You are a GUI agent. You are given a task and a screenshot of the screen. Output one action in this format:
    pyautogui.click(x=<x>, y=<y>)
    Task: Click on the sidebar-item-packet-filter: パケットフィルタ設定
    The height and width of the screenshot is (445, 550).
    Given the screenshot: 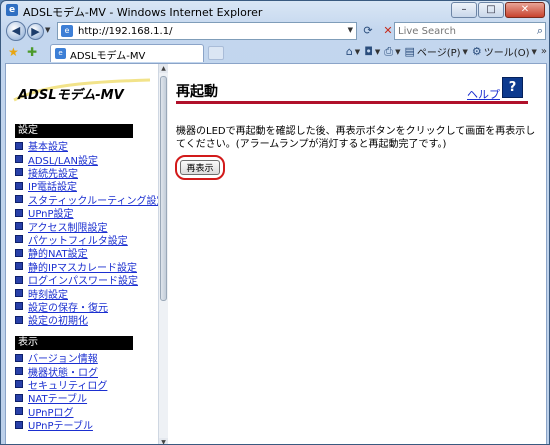 What is the action you would take?
    pyautogui.click(x=86, y=240)
    